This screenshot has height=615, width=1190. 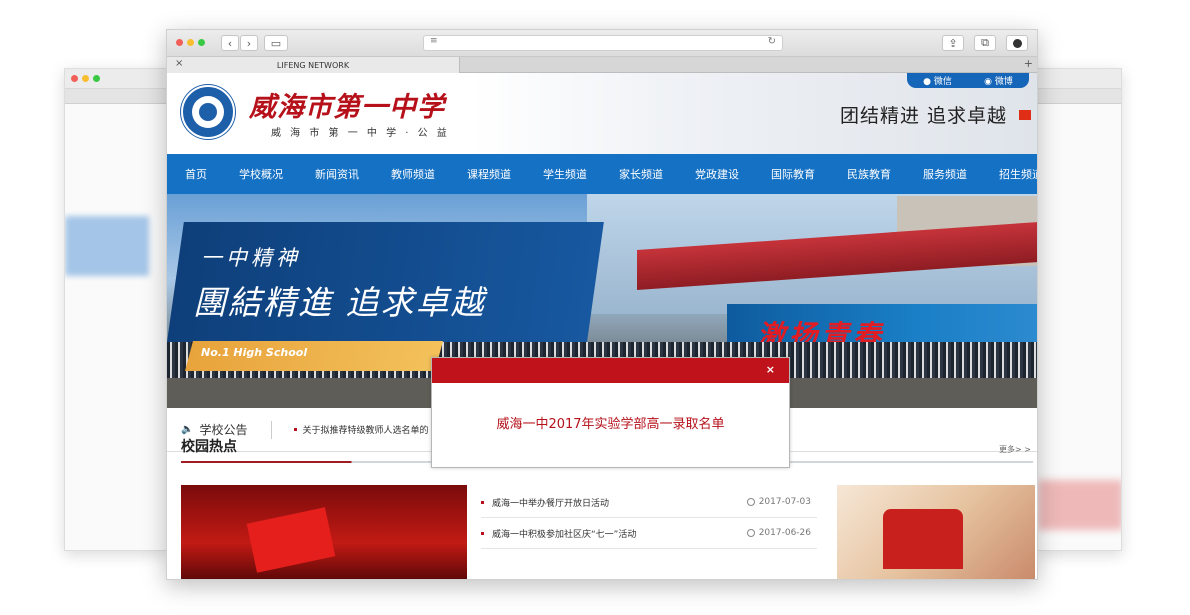 I want to click on header-motto: 团结精进 追求卓越, so click(x=923, y=116).